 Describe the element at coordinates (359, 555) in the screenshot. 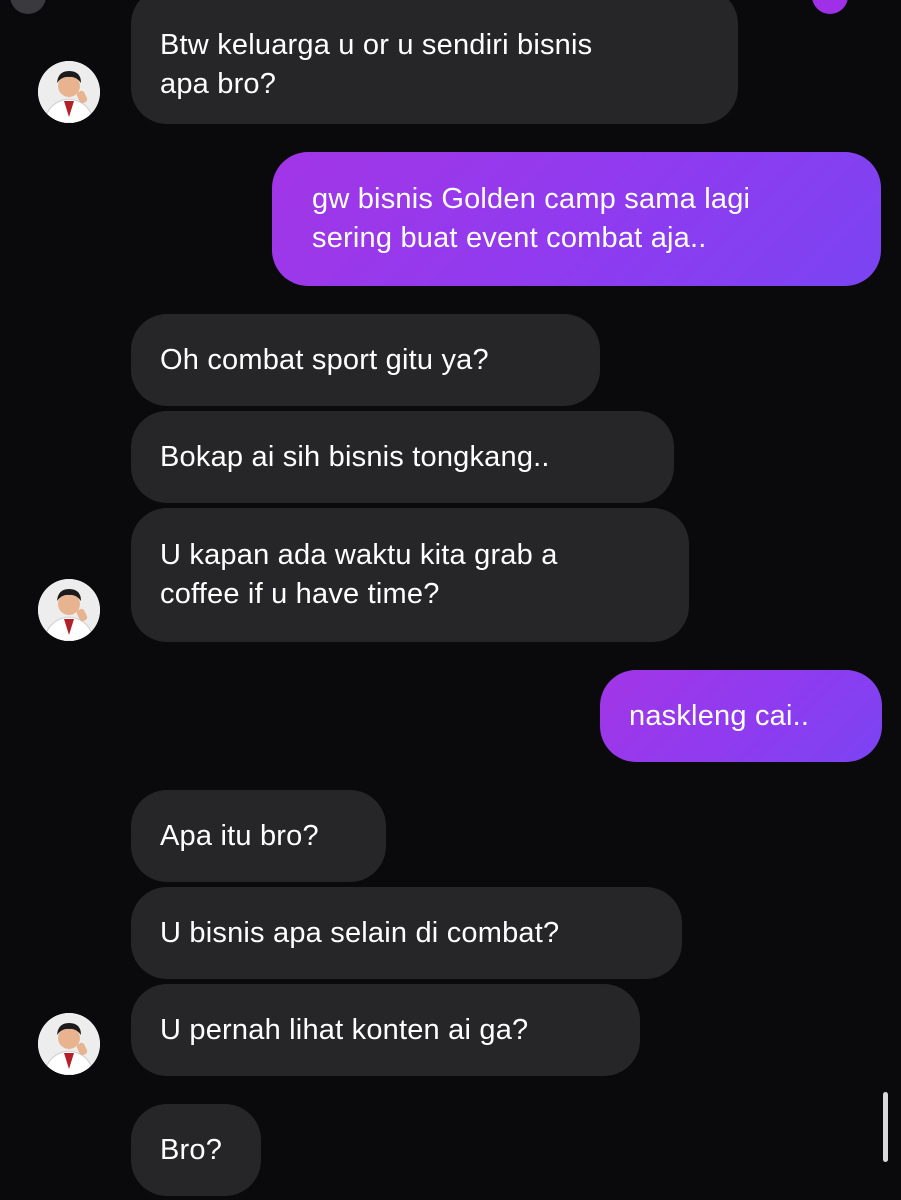

I see `message-text-line: U kapan ada waktu kita grab a` at that location.